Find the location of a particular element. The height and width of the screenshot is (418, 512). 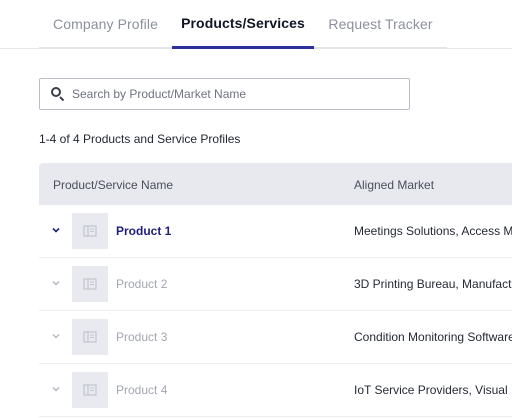

table-row: Product 1 Meetings Solutions, Access Man is located at coordinates (275, 231).